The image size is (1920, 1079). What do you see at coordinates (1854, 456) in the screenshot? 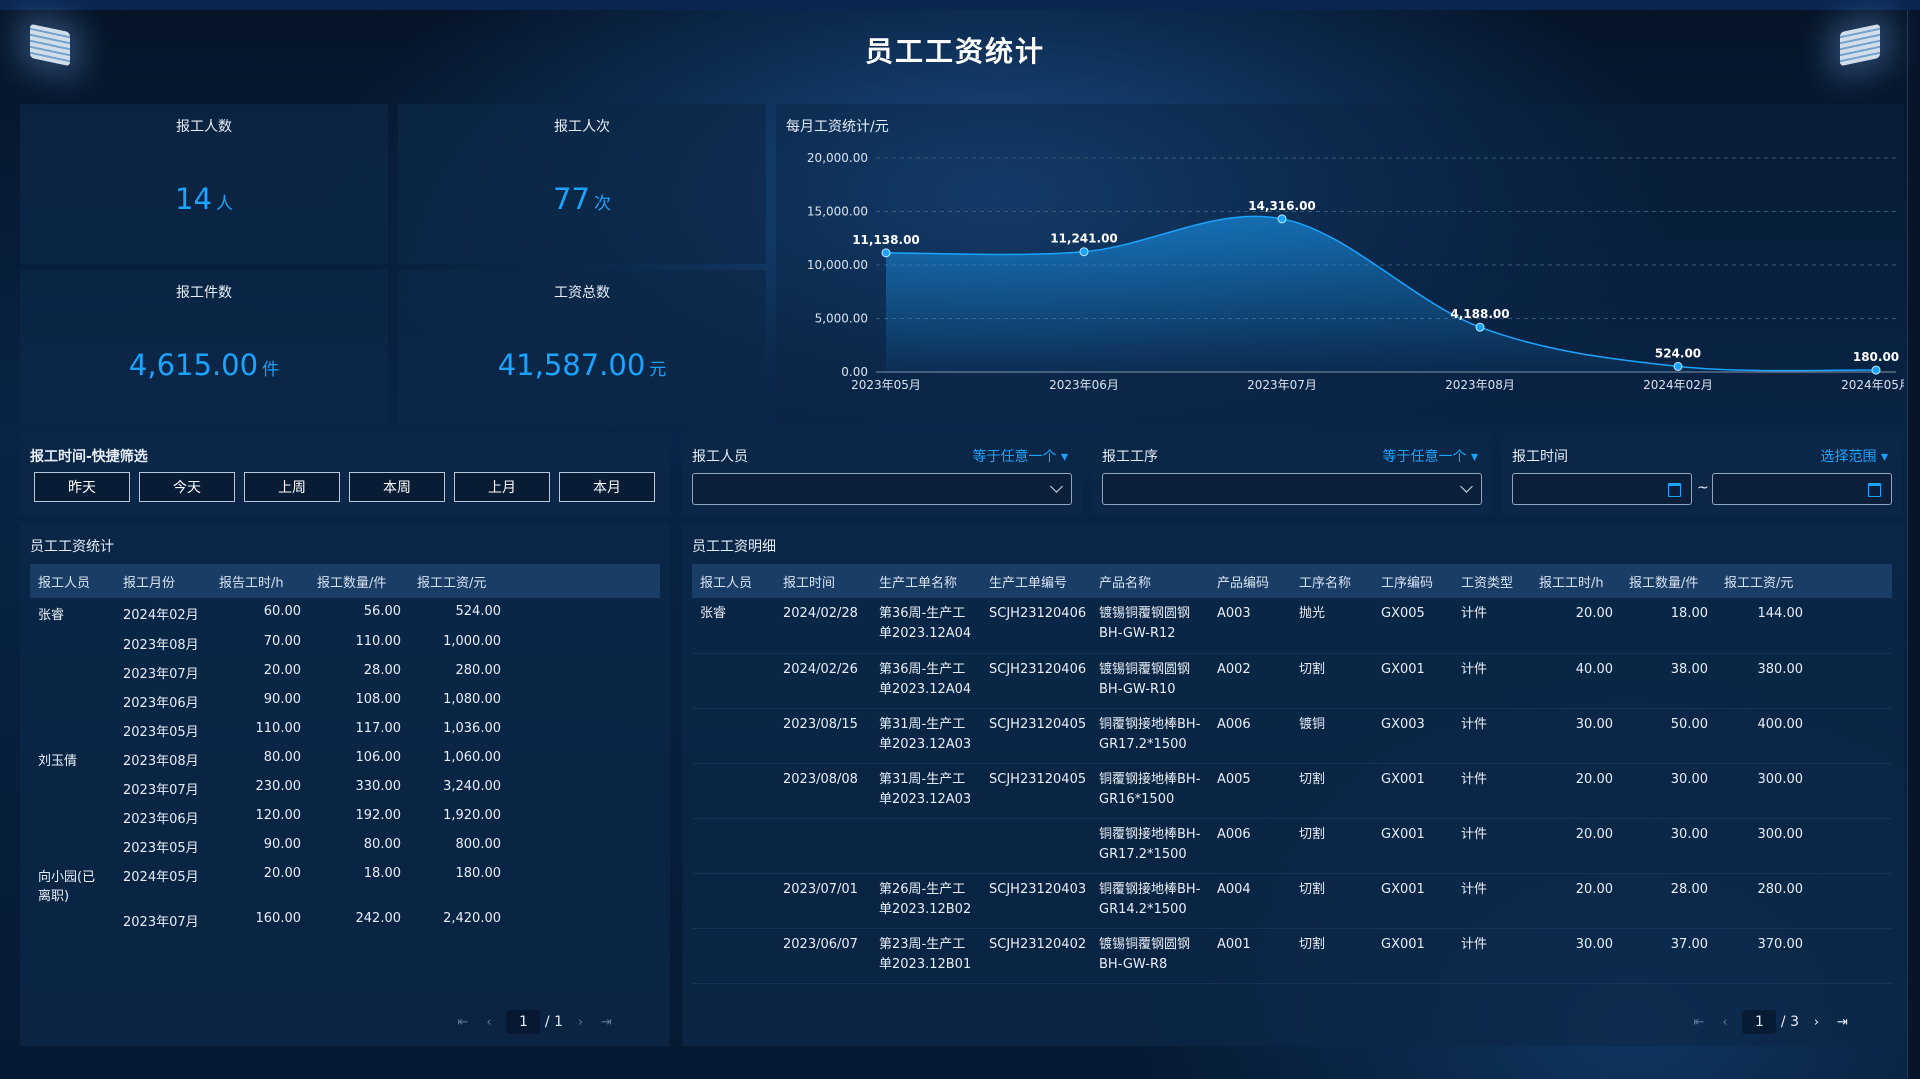
I see `time-filter-mode: 选择范围 ▾` at bounding box center [1854, 456].